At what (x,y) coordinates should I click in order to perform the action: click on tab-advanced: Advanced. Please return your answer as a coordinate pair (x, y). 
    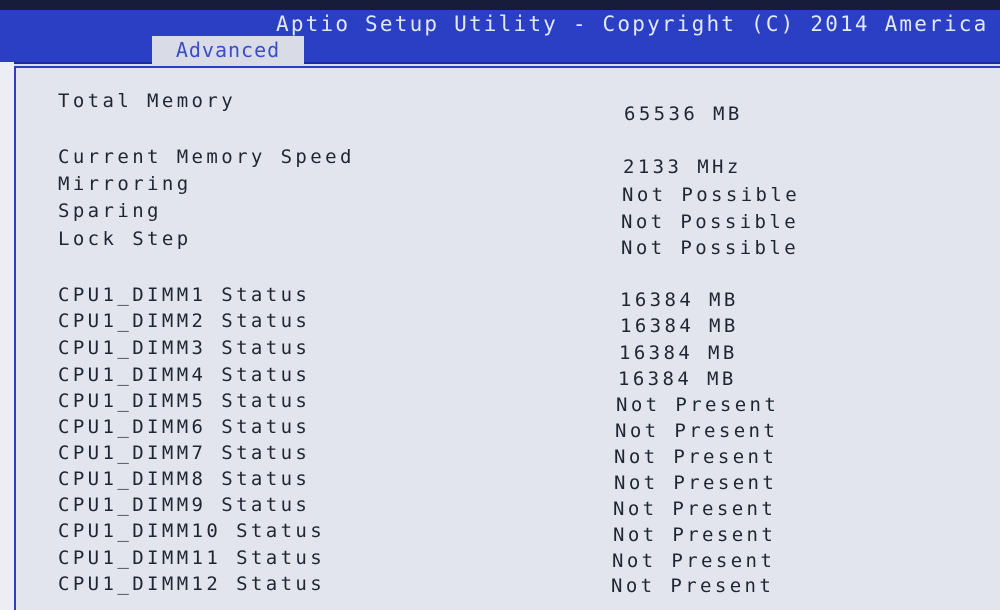
    Looking at the image, I should click on (228, 50).